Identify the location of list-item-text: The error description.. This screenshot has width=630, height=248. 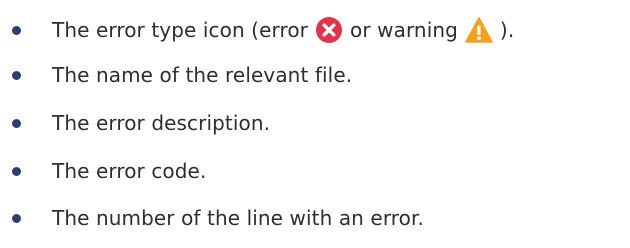
(161, 123).